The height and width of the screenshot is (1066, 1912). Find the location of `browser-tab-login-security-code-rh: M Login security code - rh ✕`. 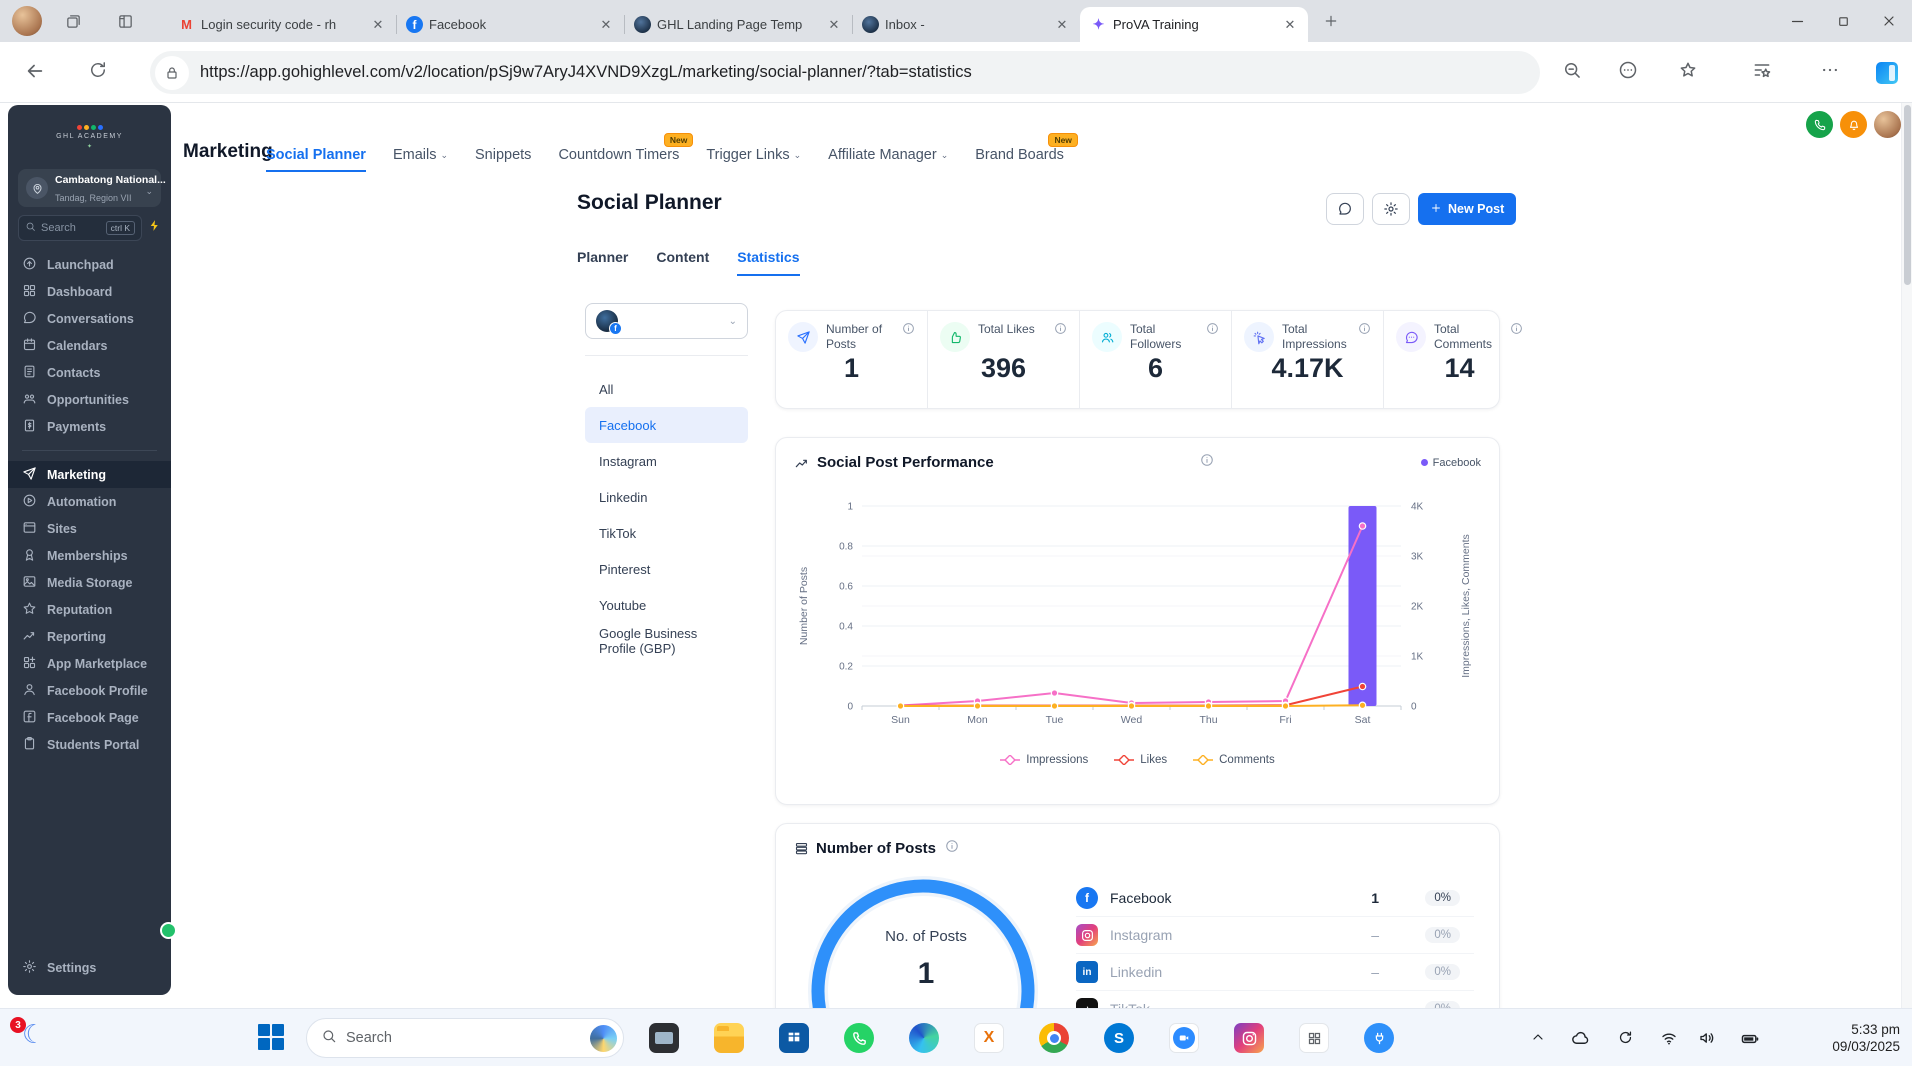

browser-tab-login-security-code-rh: M Login security code - rh ✕ is located at coordinates (282, 24).